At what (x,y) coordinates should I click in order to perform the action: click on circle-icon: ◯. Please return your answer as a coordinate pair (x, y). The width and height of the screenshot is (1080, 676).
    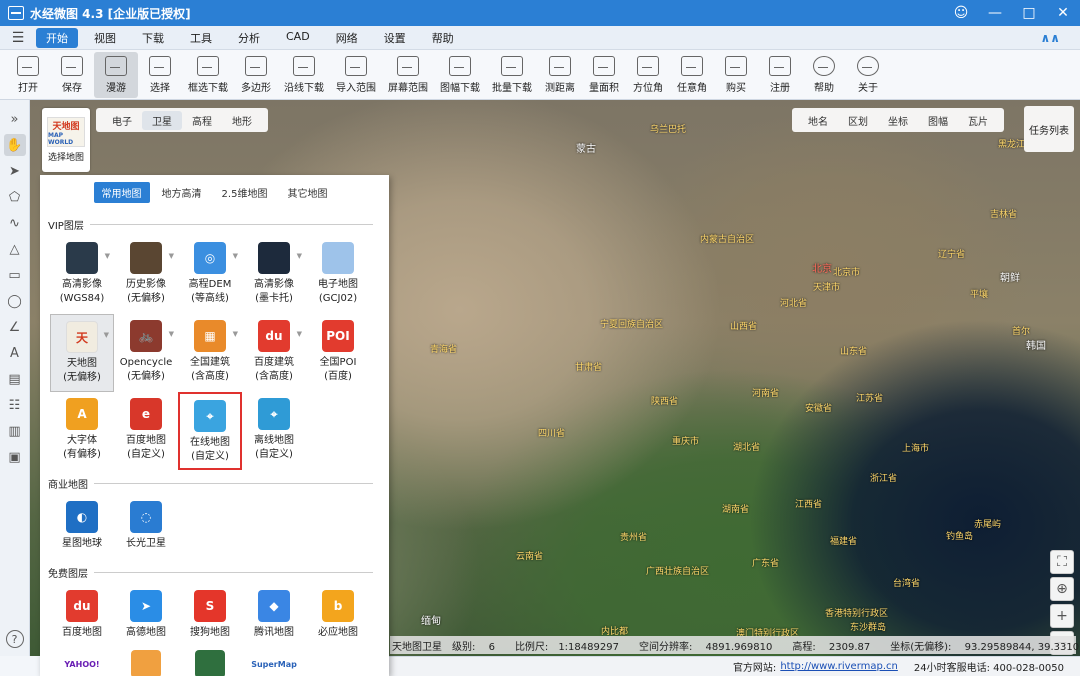
    Looking at the image, I should click on (15, 301).